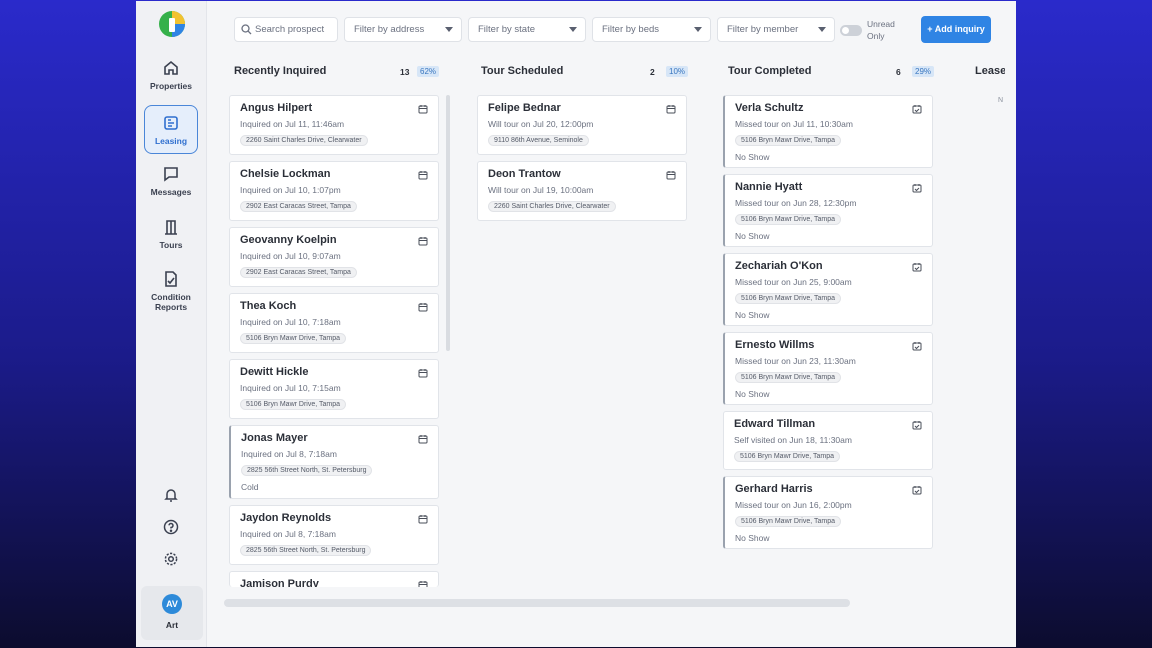 The width and height of the screenshot is (1152, 648). Describe the element at coordinates (276, 108) in the screenshot. I see `prospect-name: Angus Hilpert` at that location.